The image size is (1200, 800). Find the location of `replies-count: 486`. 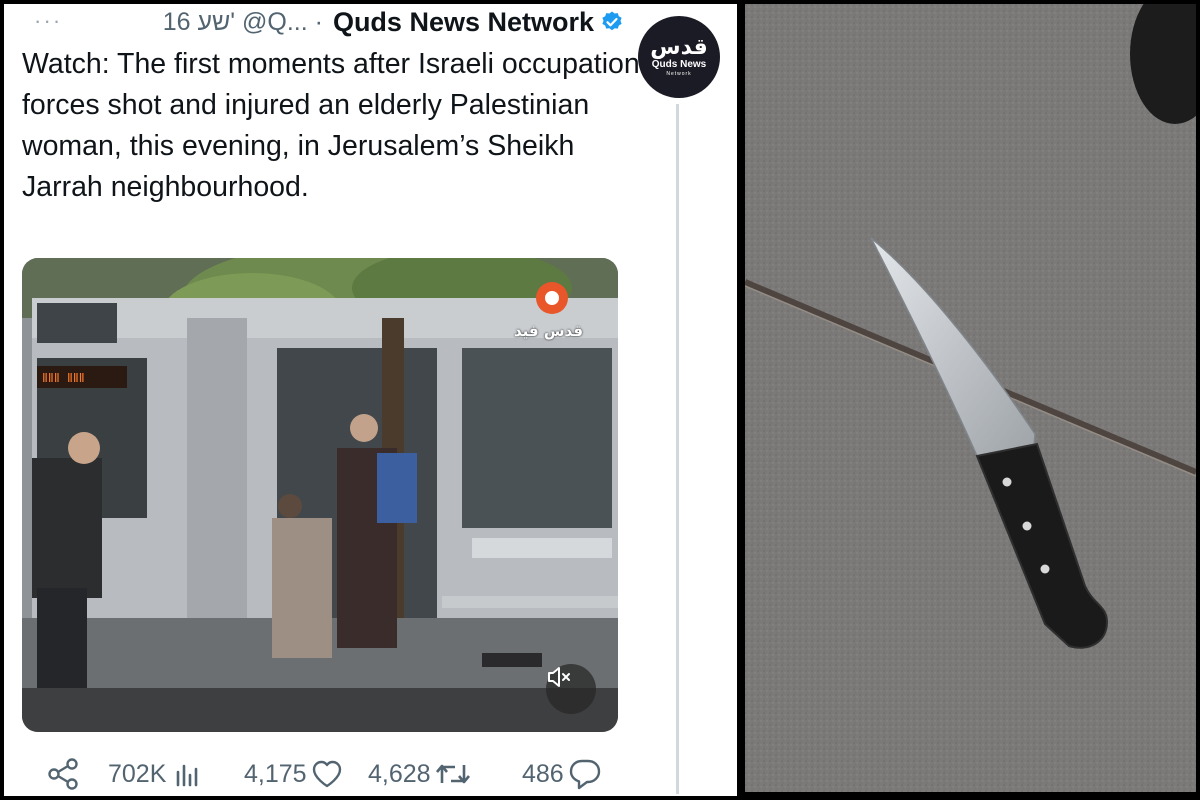

replies-count: 486 is located at coordinates (543, 773).